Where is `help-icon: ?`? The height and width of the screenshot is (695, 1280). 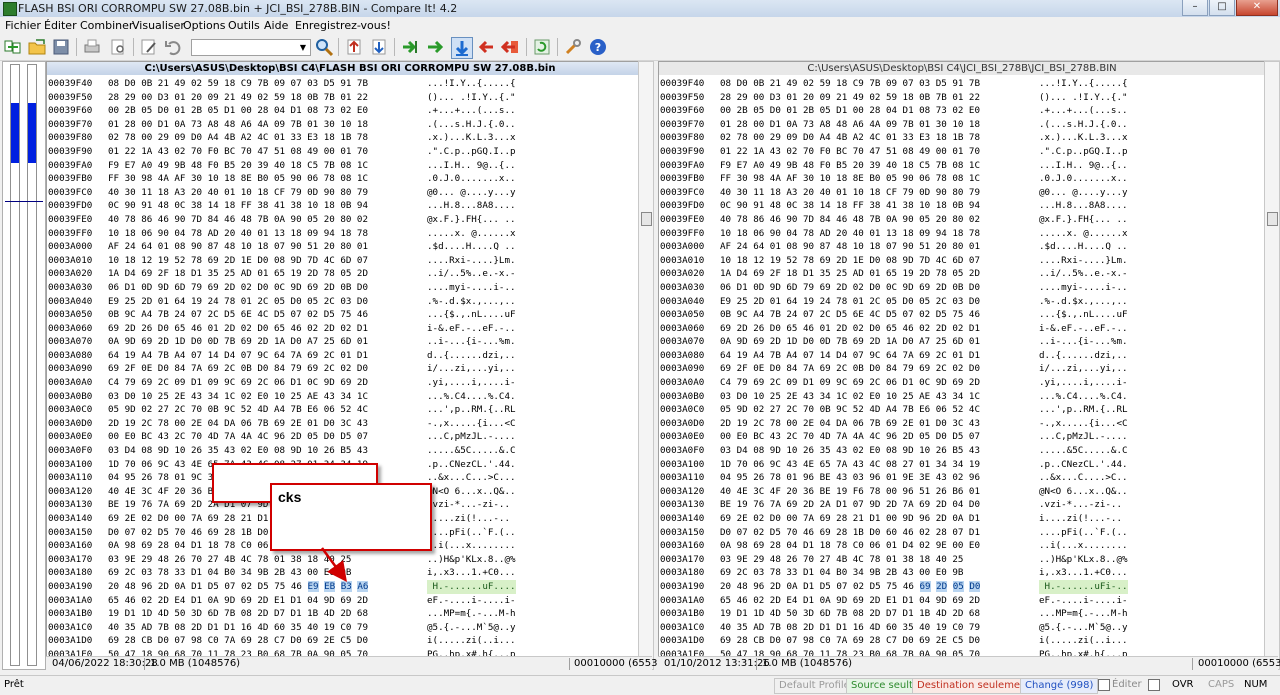
help-icon: ? is located at coordinates (598, 47).